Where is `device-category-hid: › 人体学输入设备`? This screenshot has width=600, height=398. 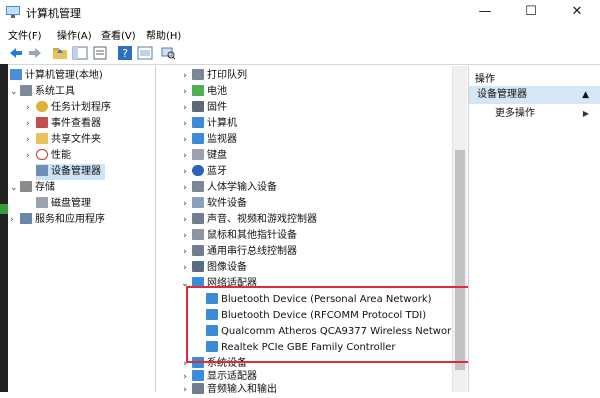
device-category-hid: › 人体学输入设备 is located at coordinates (227, 188).